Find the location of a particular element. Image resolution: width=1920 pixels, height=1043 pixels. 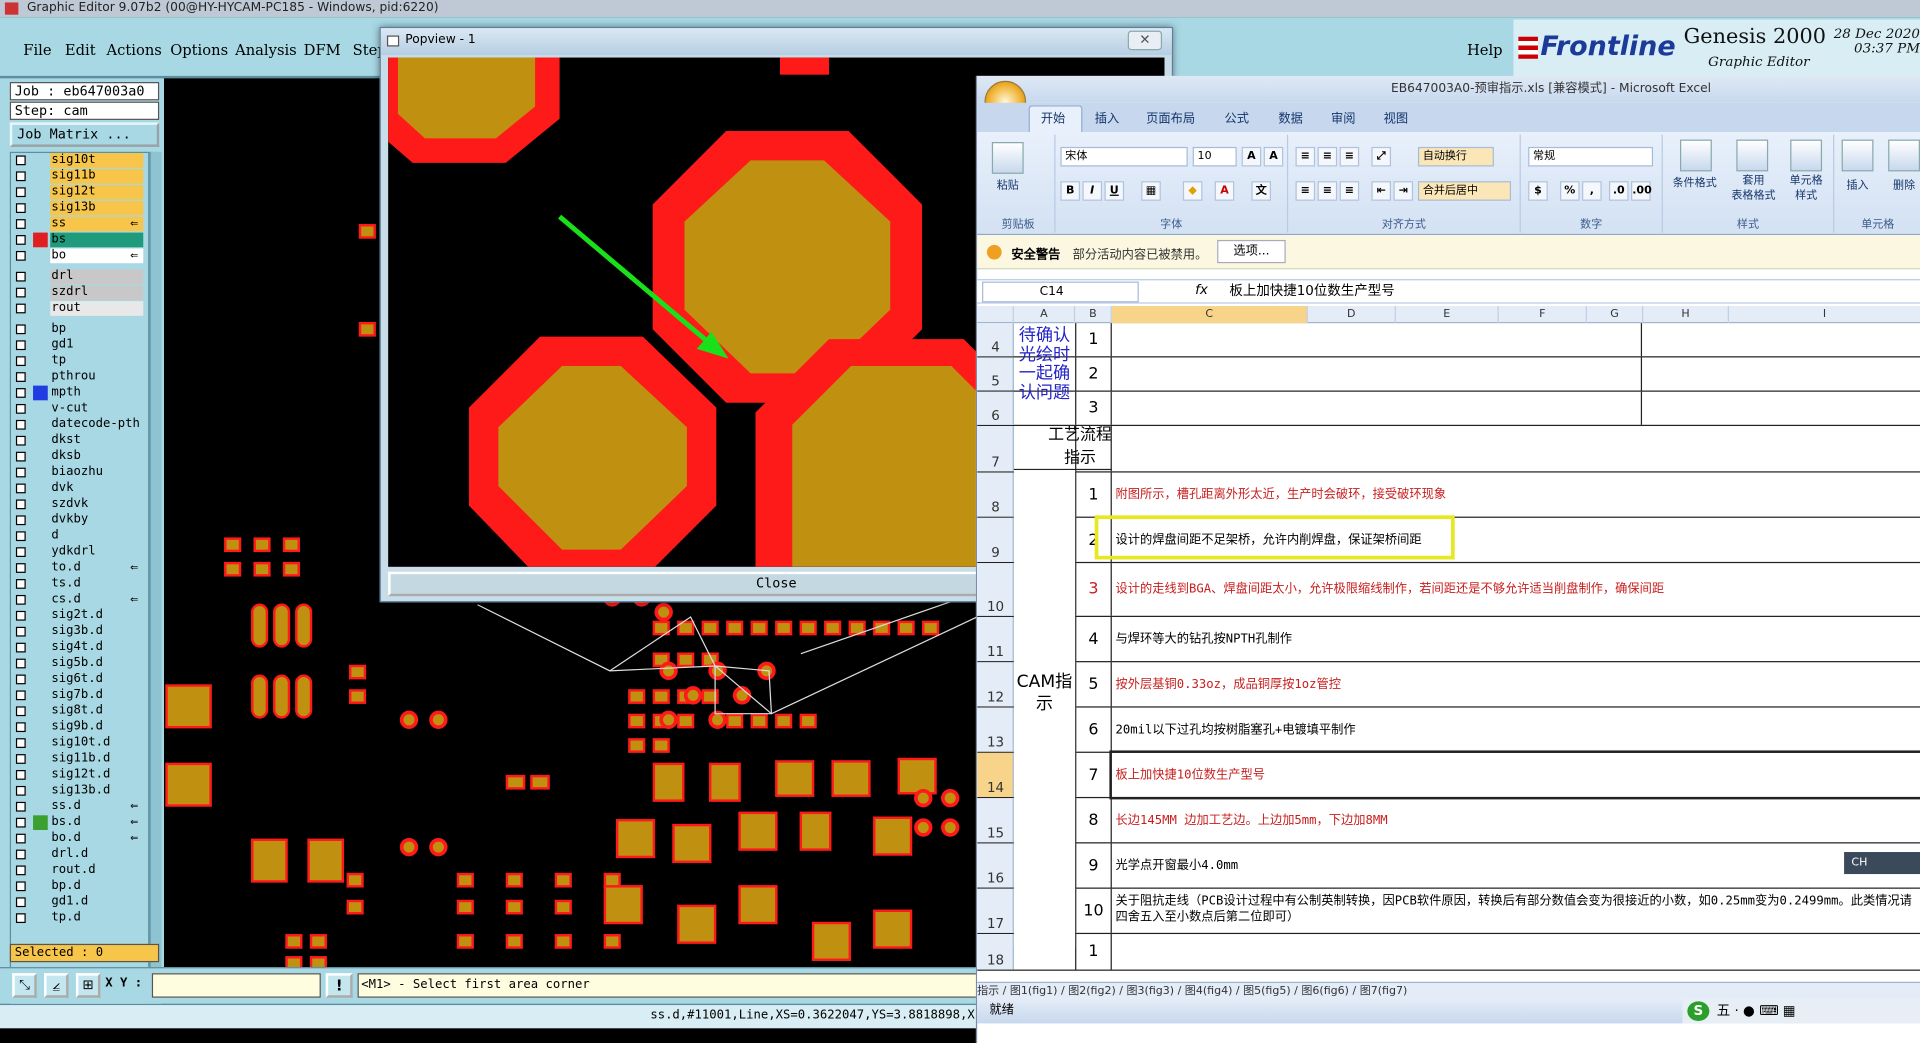

grid-tool-icon: ⊞ is located at coordinates (88, 985).